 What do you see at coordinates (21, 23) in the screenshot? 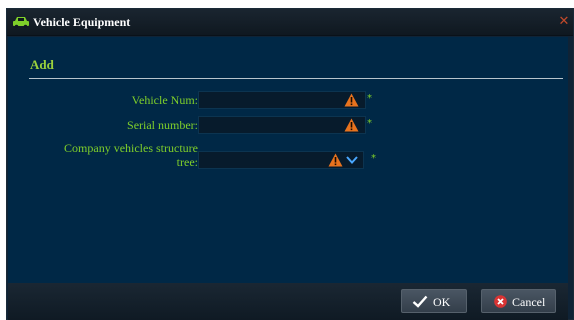
I see `car-icon` at bounding box center [21, 23].